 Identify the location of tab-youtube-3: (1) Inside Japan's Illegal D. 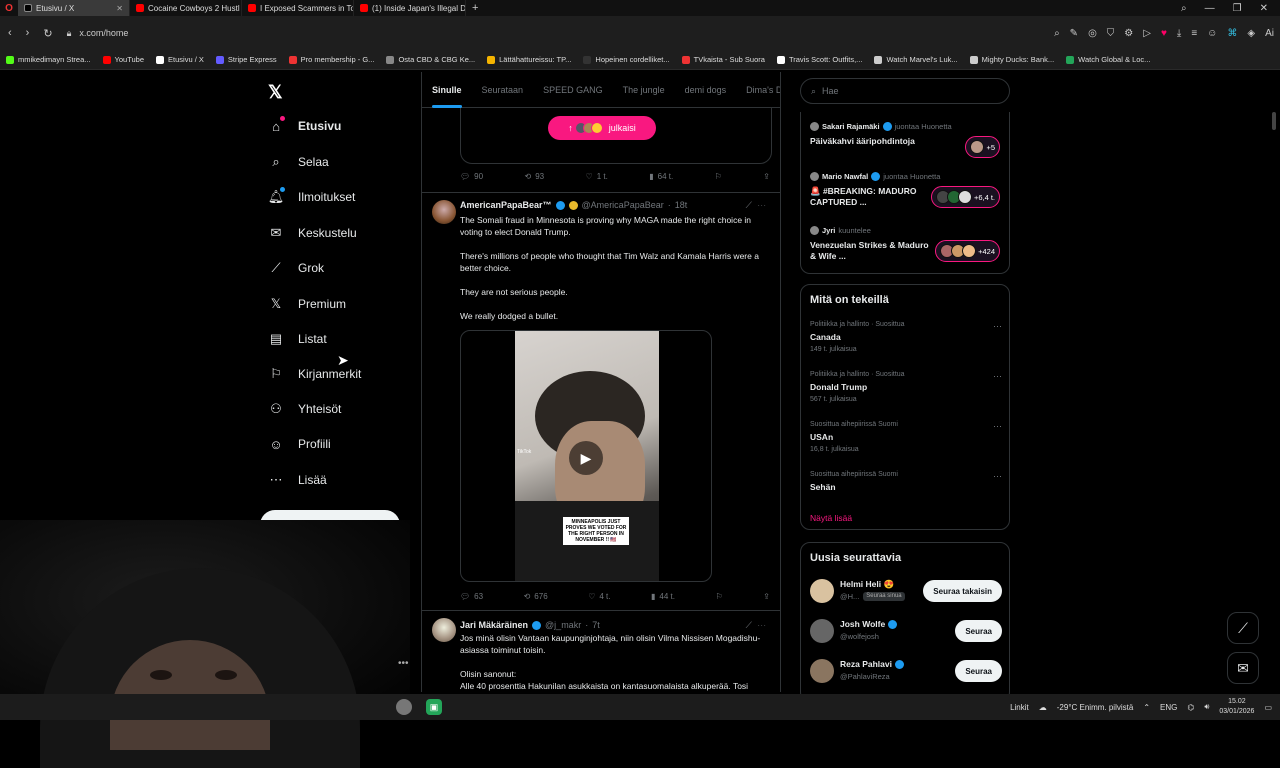
(410, 8).